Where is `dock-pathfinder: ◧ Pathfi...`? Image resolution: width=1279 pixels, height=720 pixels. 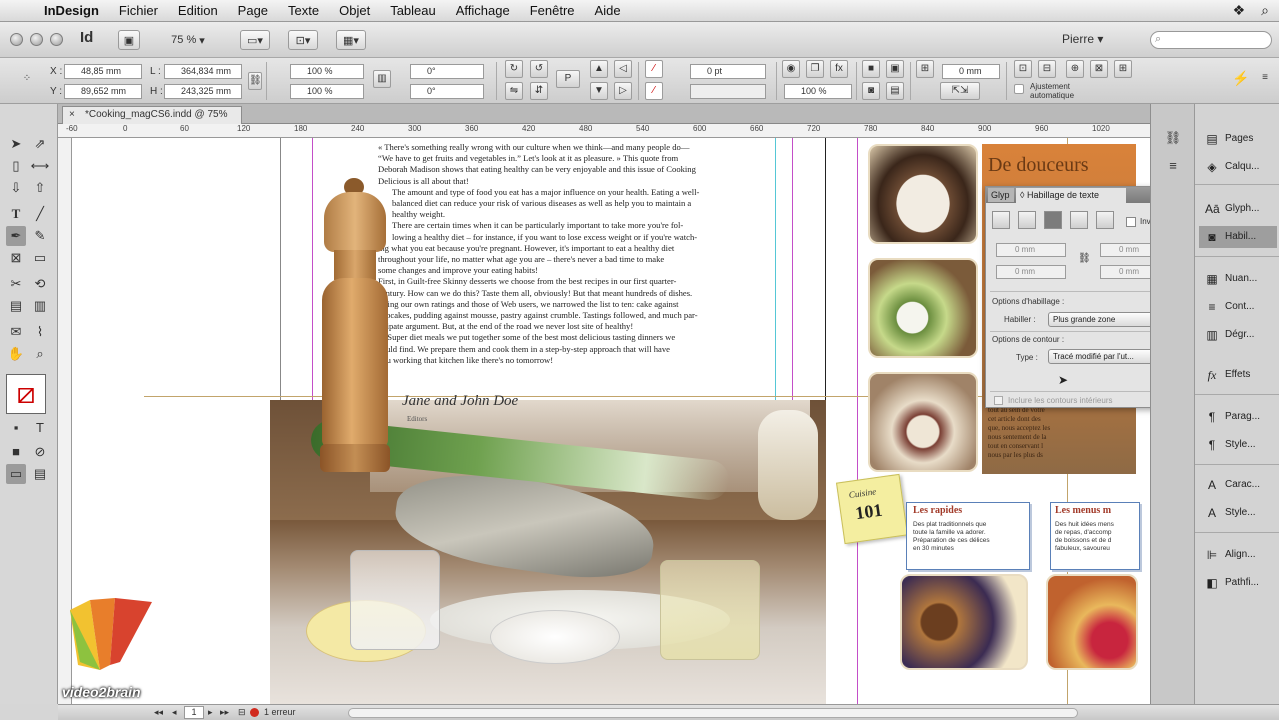
dock-pathfinder: ◧ Pathfi... is located at coordinates (1238, 583).